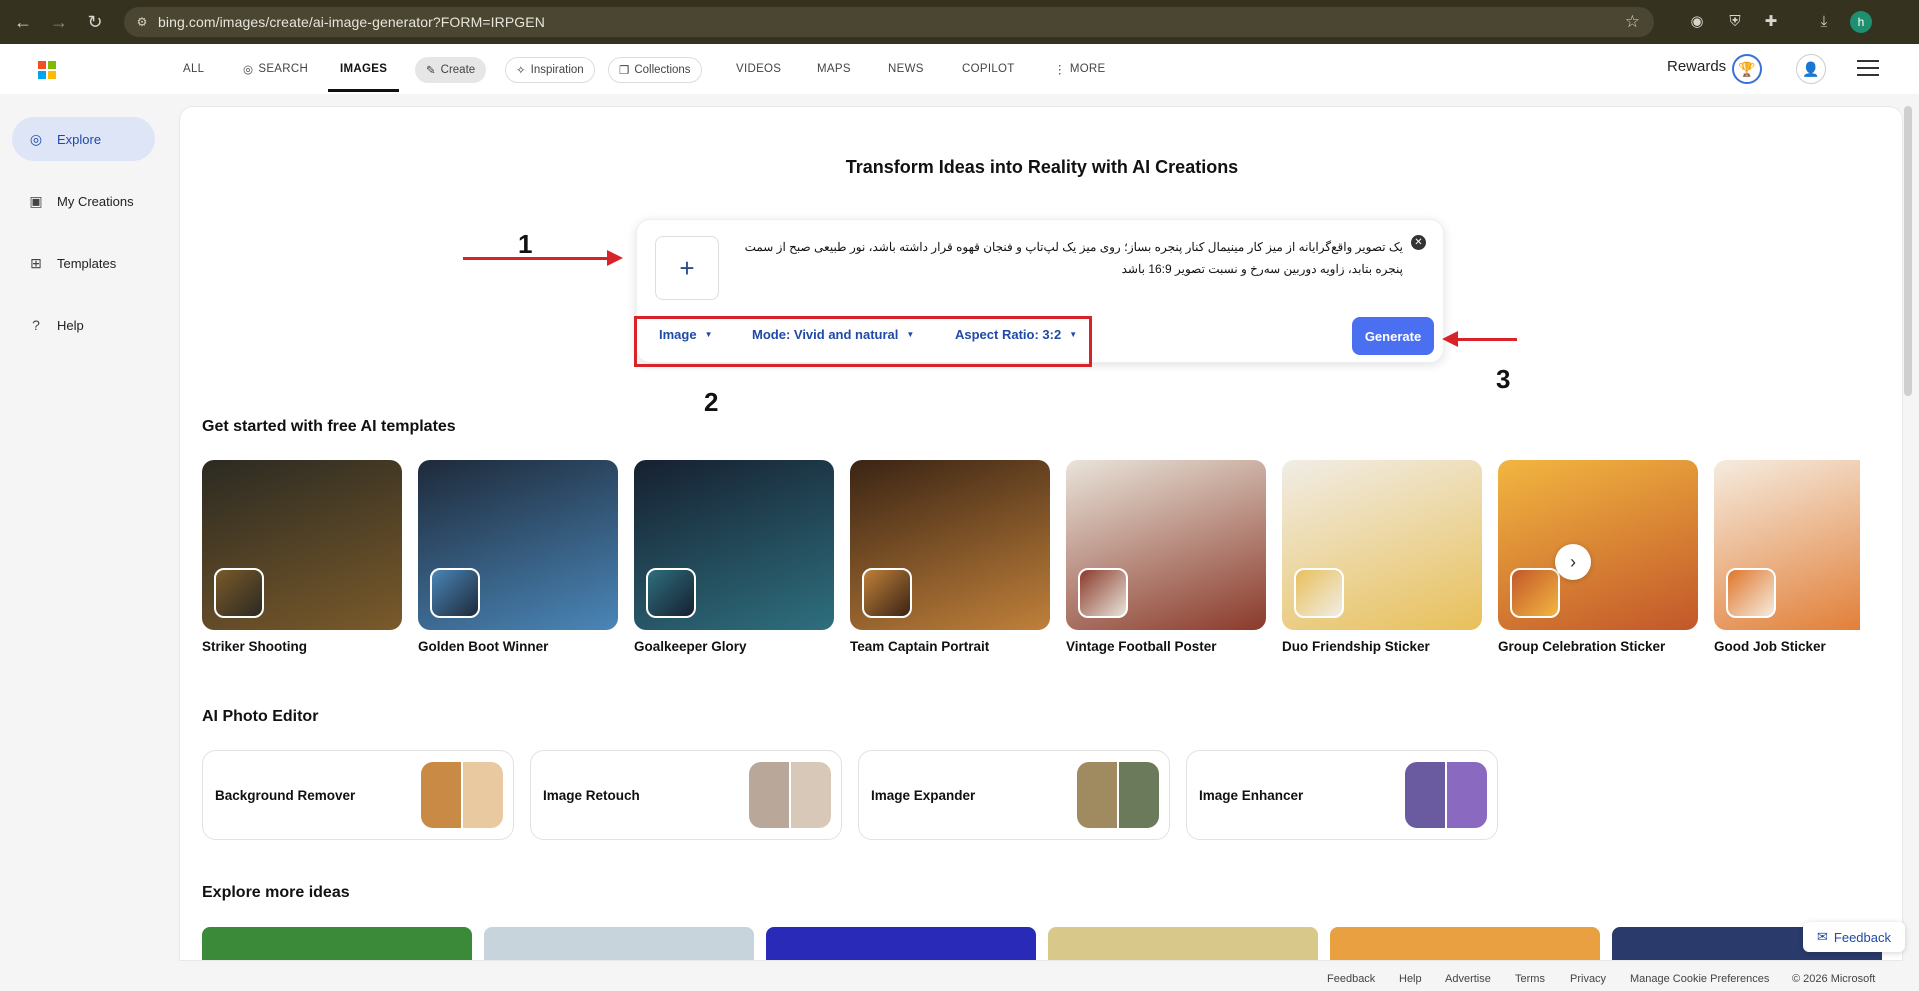 This screenshot has width=1919, height=991. I want to click on profile-avatar: h, so click(1861, 22).